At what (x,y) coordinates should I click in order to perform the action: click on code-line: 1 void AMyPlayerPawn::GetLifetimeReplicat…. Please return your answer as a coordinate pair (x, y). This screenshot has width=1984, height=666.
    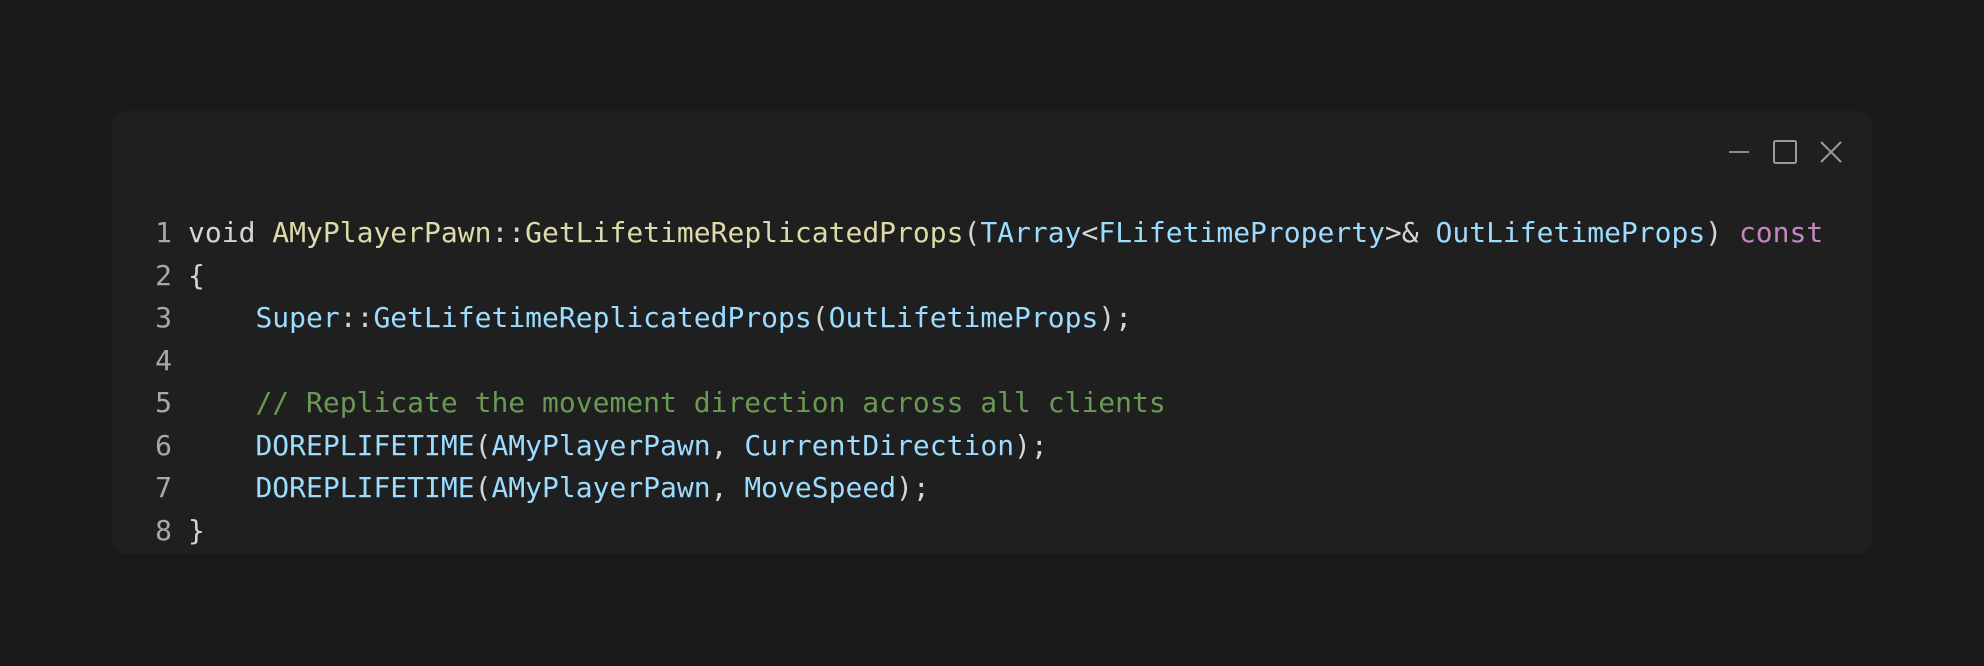
    Looking at the image, I should click on (992, 233).